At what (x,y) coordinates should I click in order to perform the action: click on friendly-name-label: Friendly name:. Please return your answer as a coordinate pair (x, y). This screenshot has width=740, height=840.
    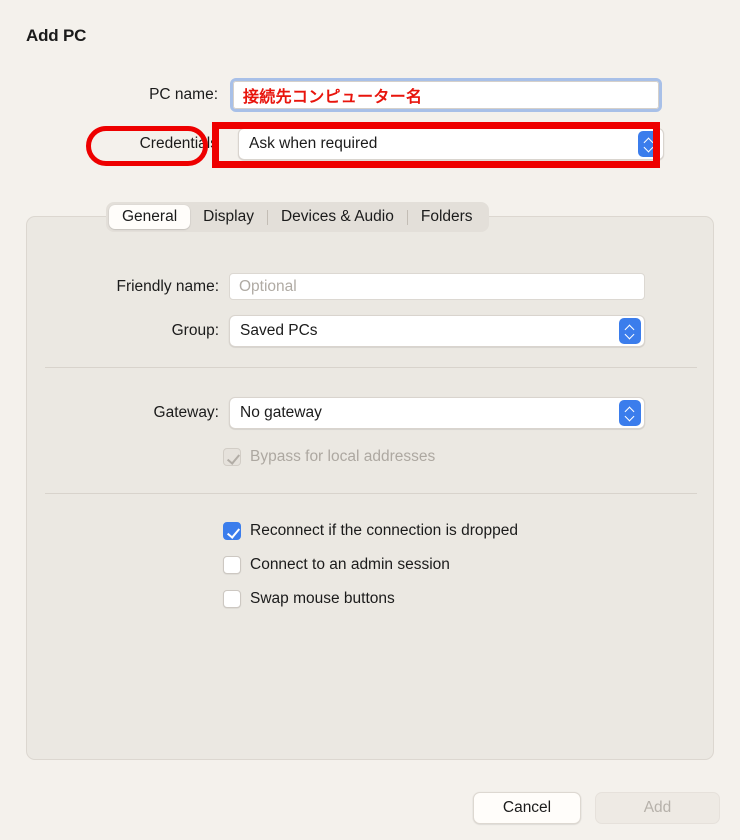
    Looking at the image, I should click on (167, 286).